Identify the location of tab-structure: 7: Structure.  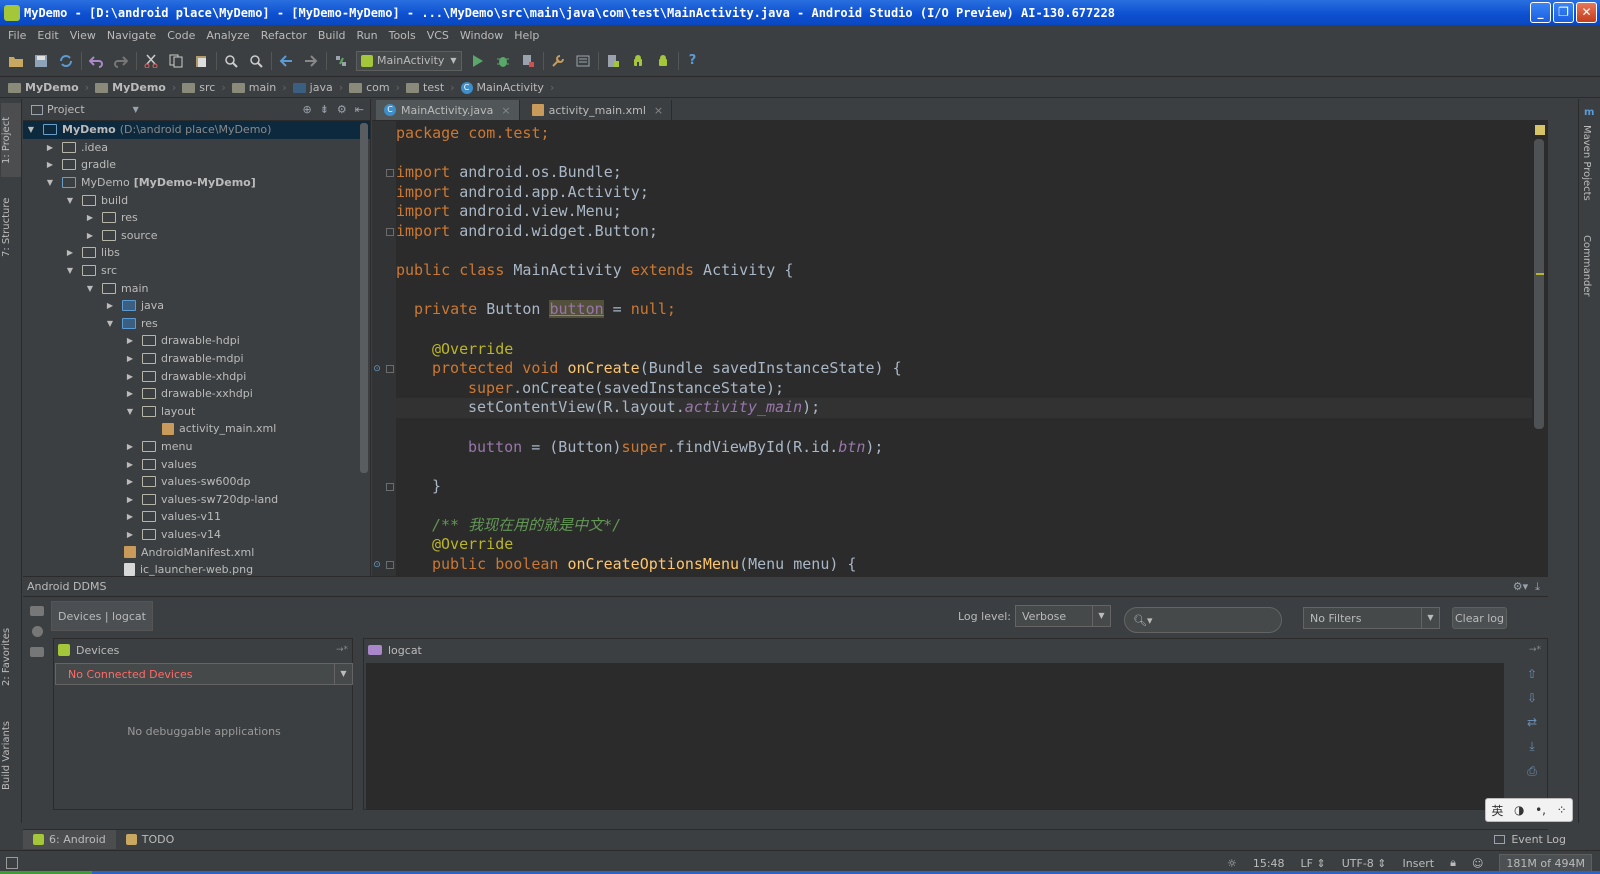
(11, 227).